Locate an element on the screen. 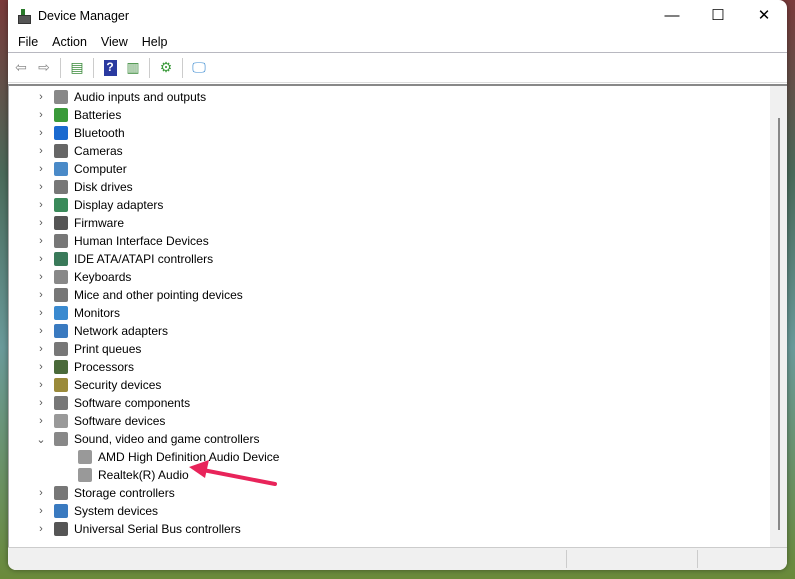 This screenshot has height=579, width=795. device-label: Software devices is located at coordinates (120, 421).